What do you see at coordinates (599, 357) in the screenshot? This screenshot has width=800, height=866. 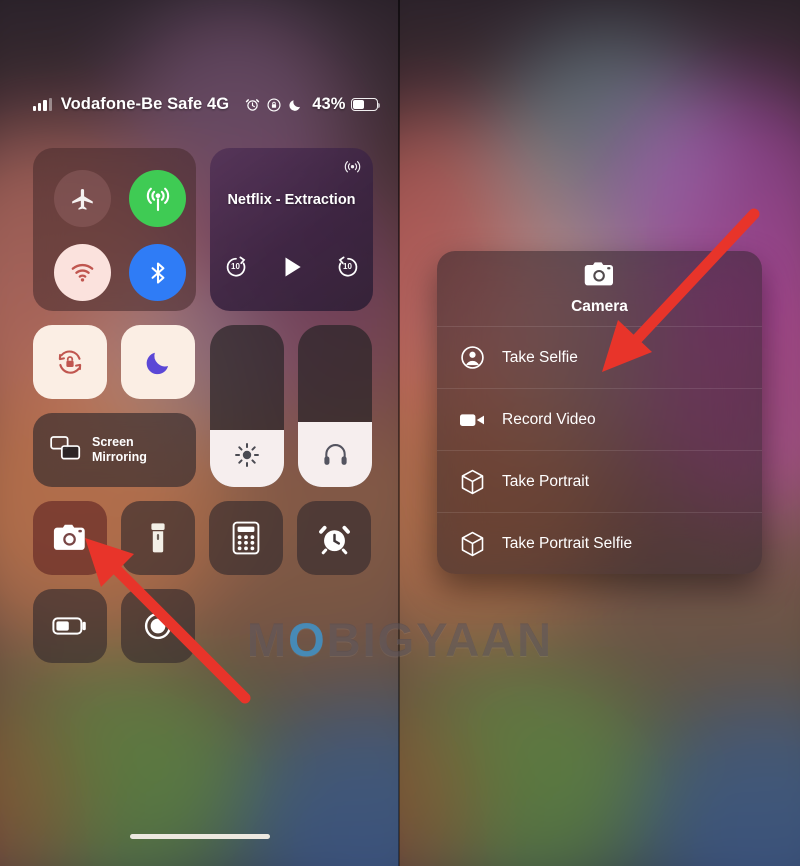 I see `menu-item-take-selfie: Take Selfie` at bounding box center [599, 357].